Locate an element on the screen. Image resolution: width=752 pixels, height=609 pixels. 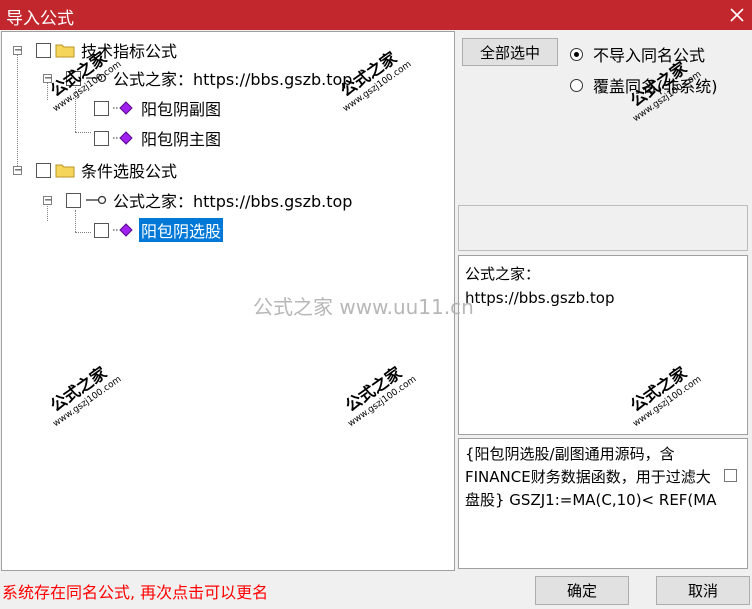
tree-item-formula-selected: 阳包阴选股 is located at coordinates (159, 230).